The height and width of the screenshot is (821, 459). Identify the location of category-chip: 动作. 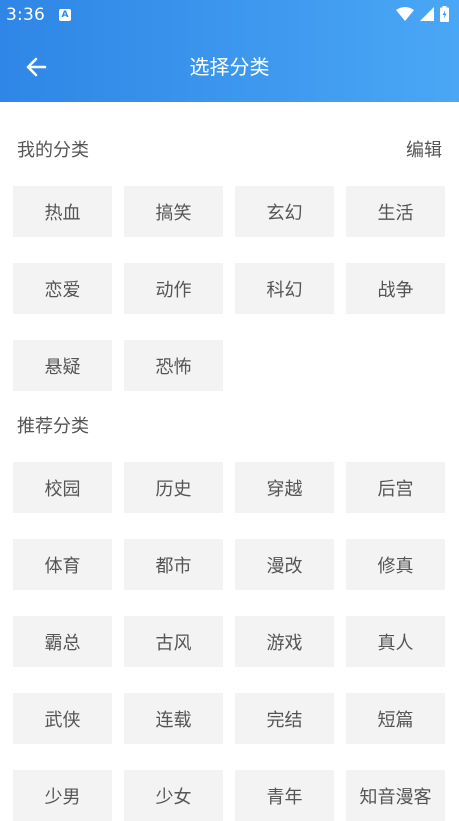
(173, 288).